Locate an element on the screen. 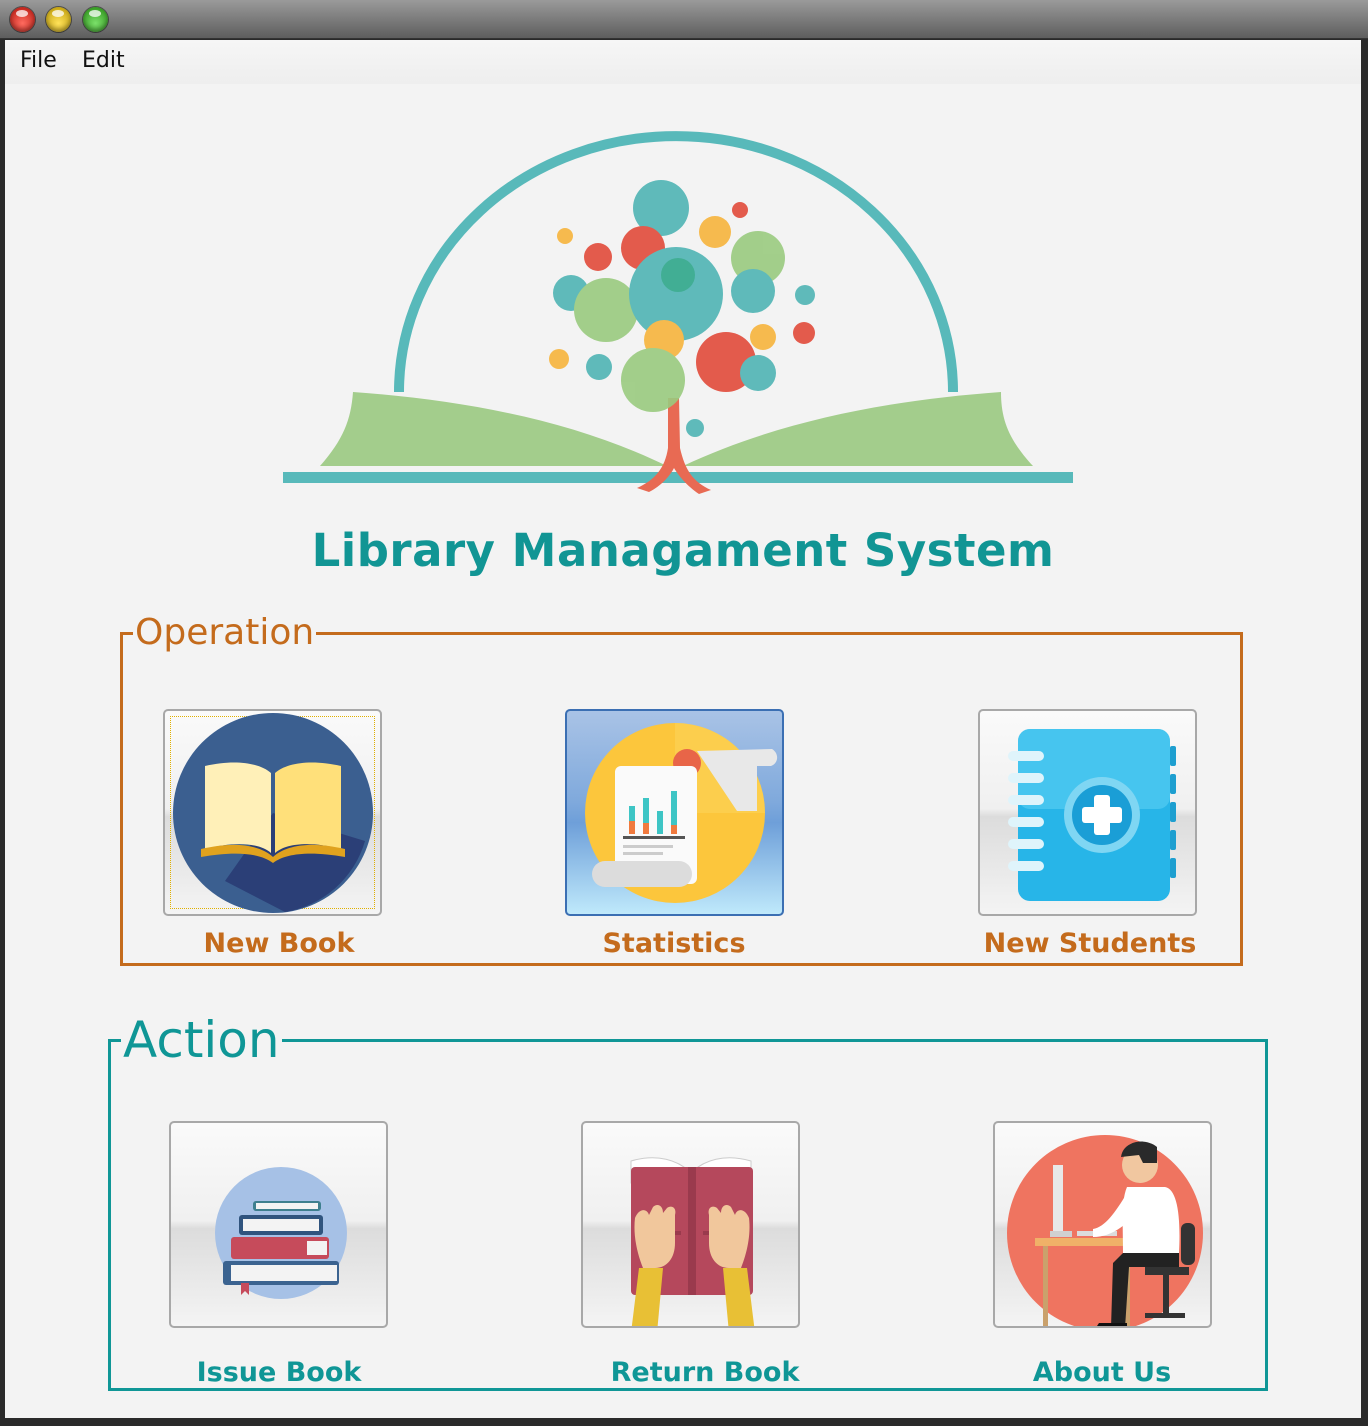  about-us-button is located at coordinates (1102, 1224).